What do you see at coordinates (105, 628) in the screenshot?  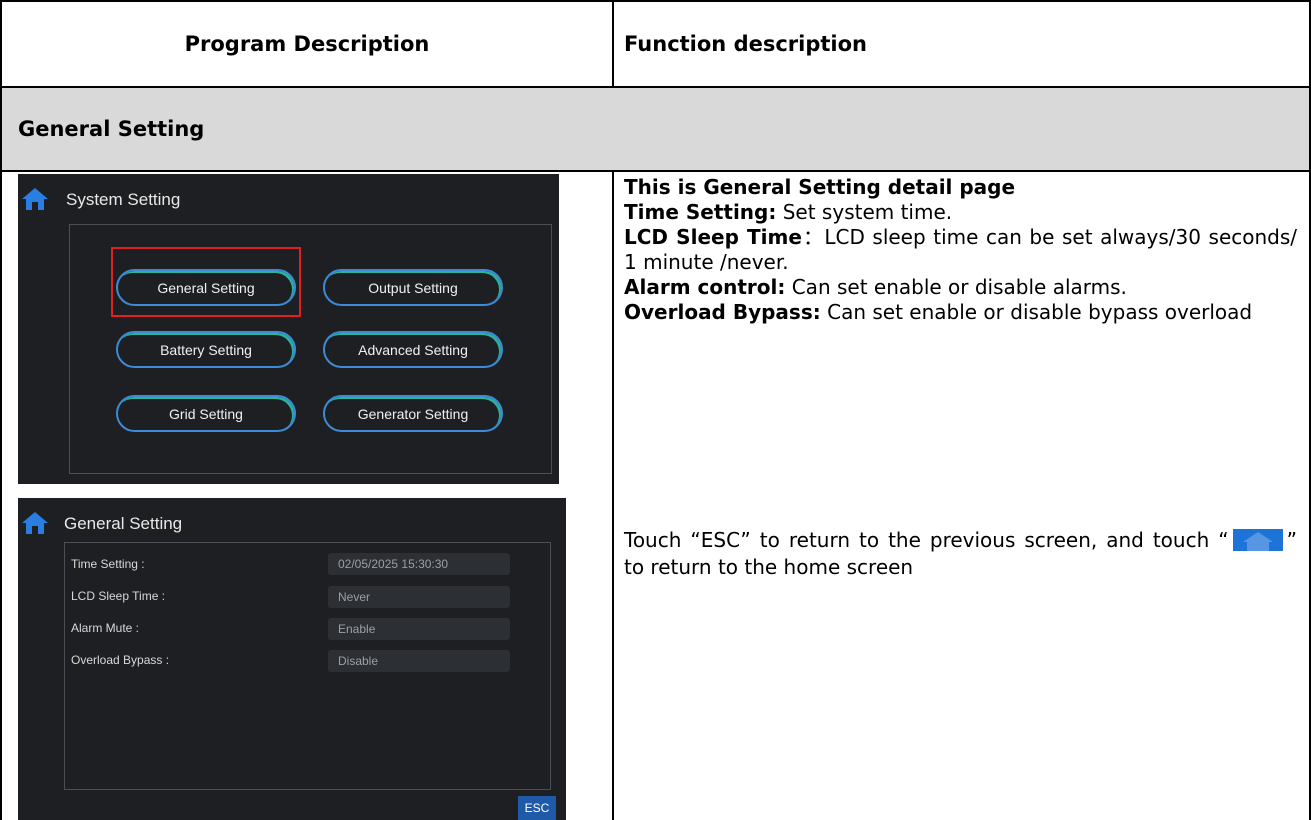 I see `alarm-mute-label: Alarm Mute :` at bounding box center [105, 628].